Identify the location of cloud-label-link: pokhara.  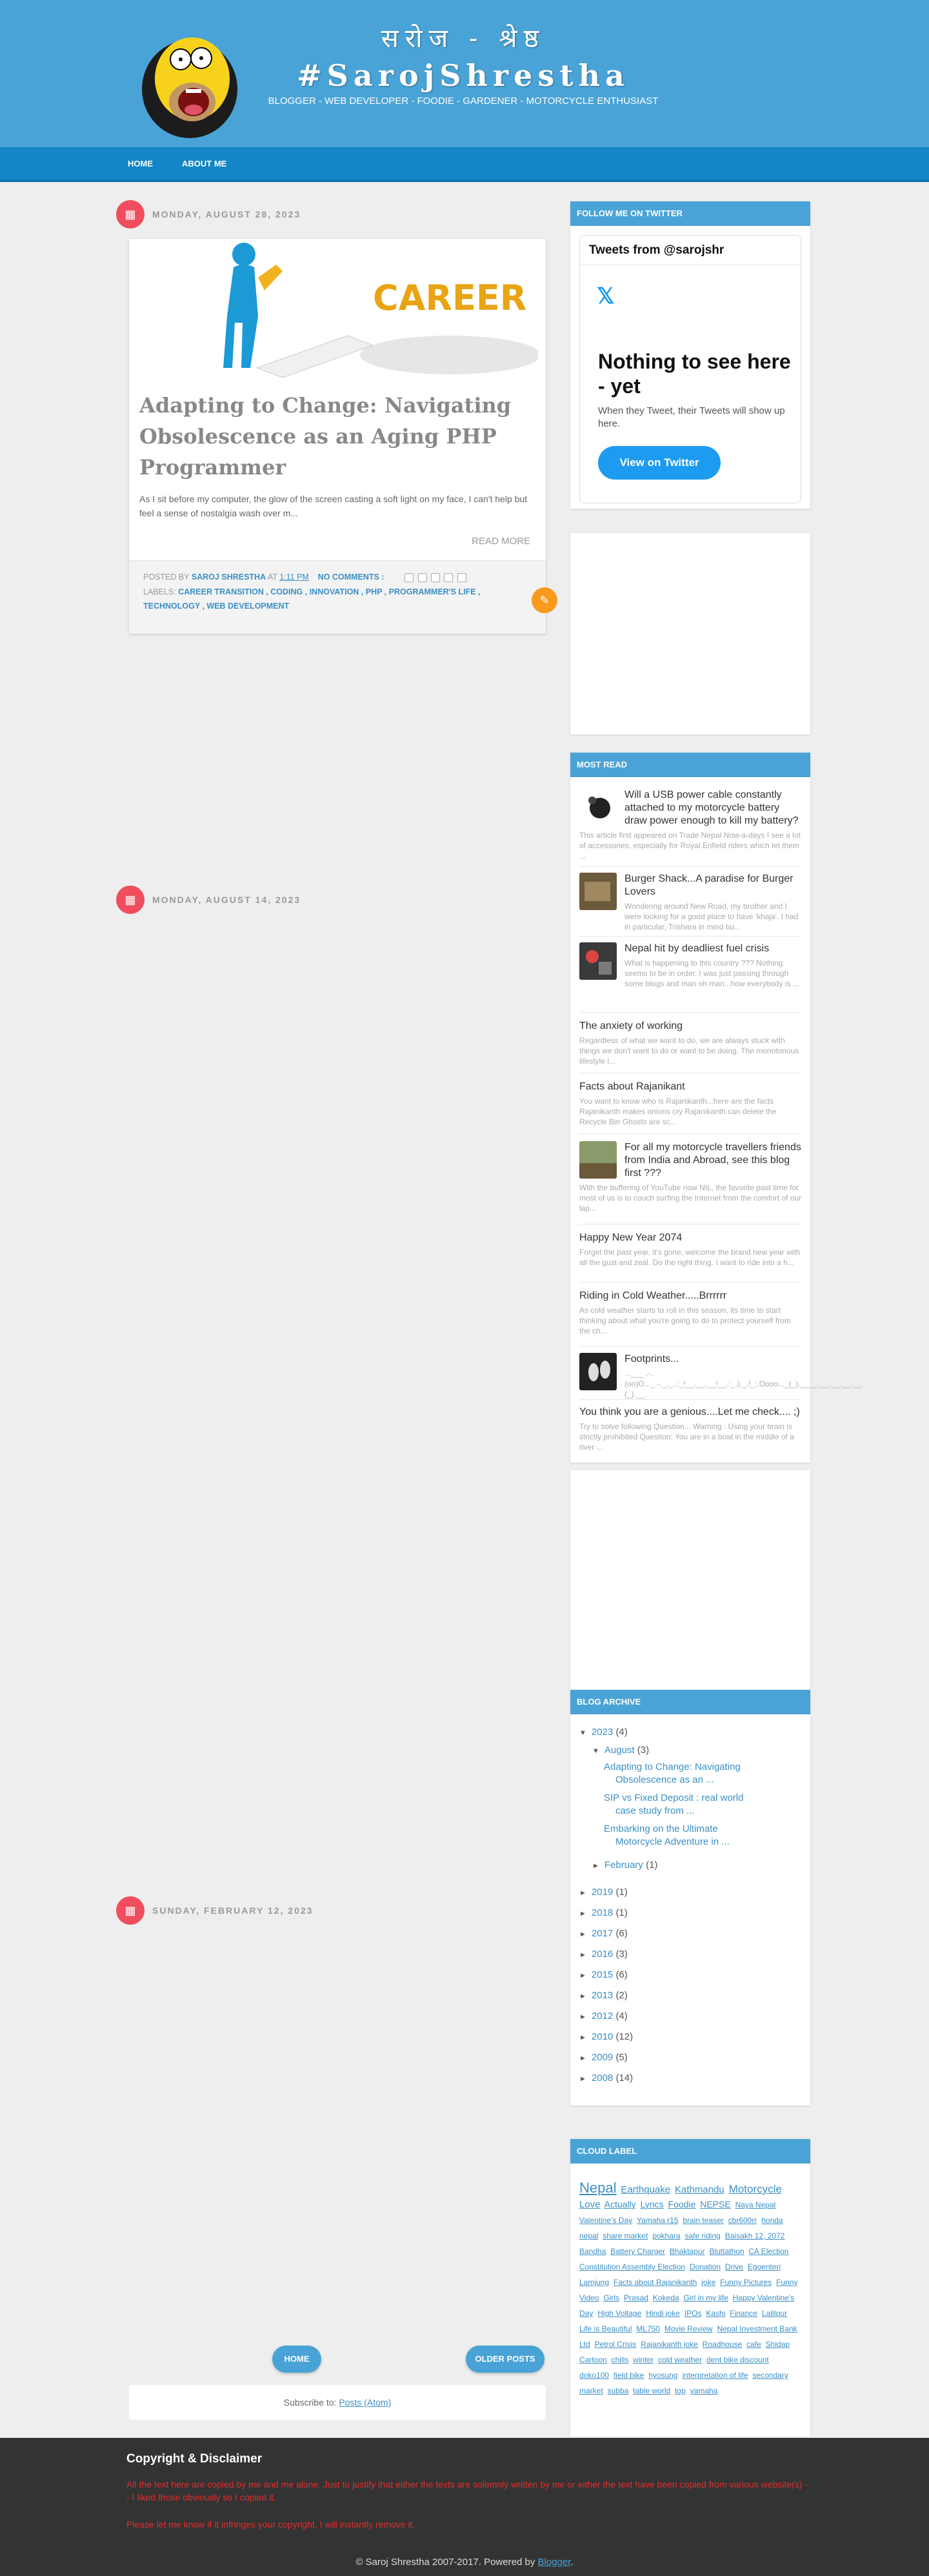
(666, 2235).